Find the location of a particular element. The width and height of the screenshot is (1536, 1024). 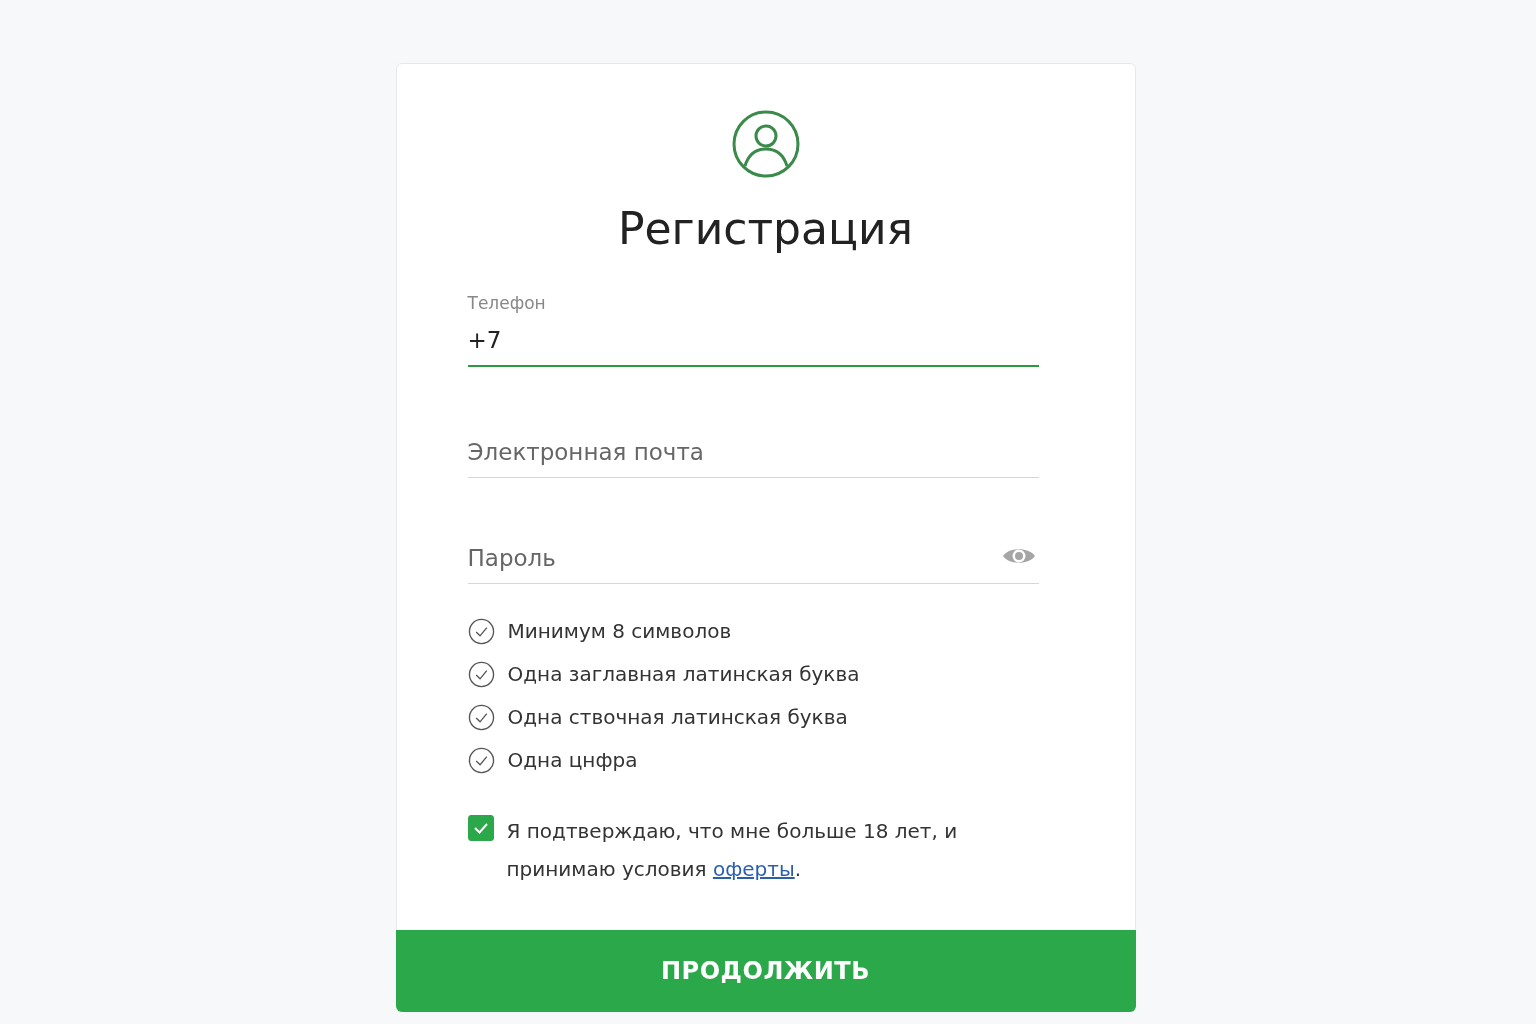

field-label: Телефон is located at coordinates (507, 303).